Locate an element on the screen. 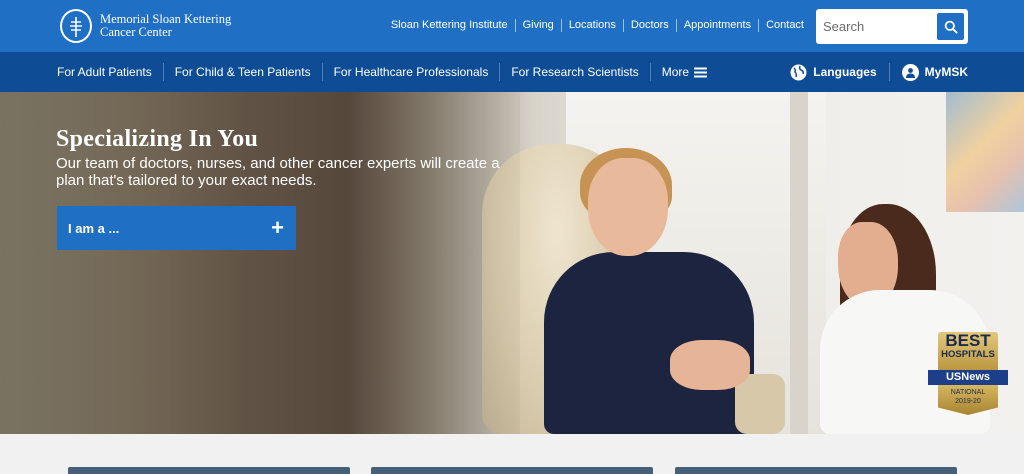 The height and width of the screenshot is (474, 1024). utility-link-locations: Locations is located at coordinates (593, 25).